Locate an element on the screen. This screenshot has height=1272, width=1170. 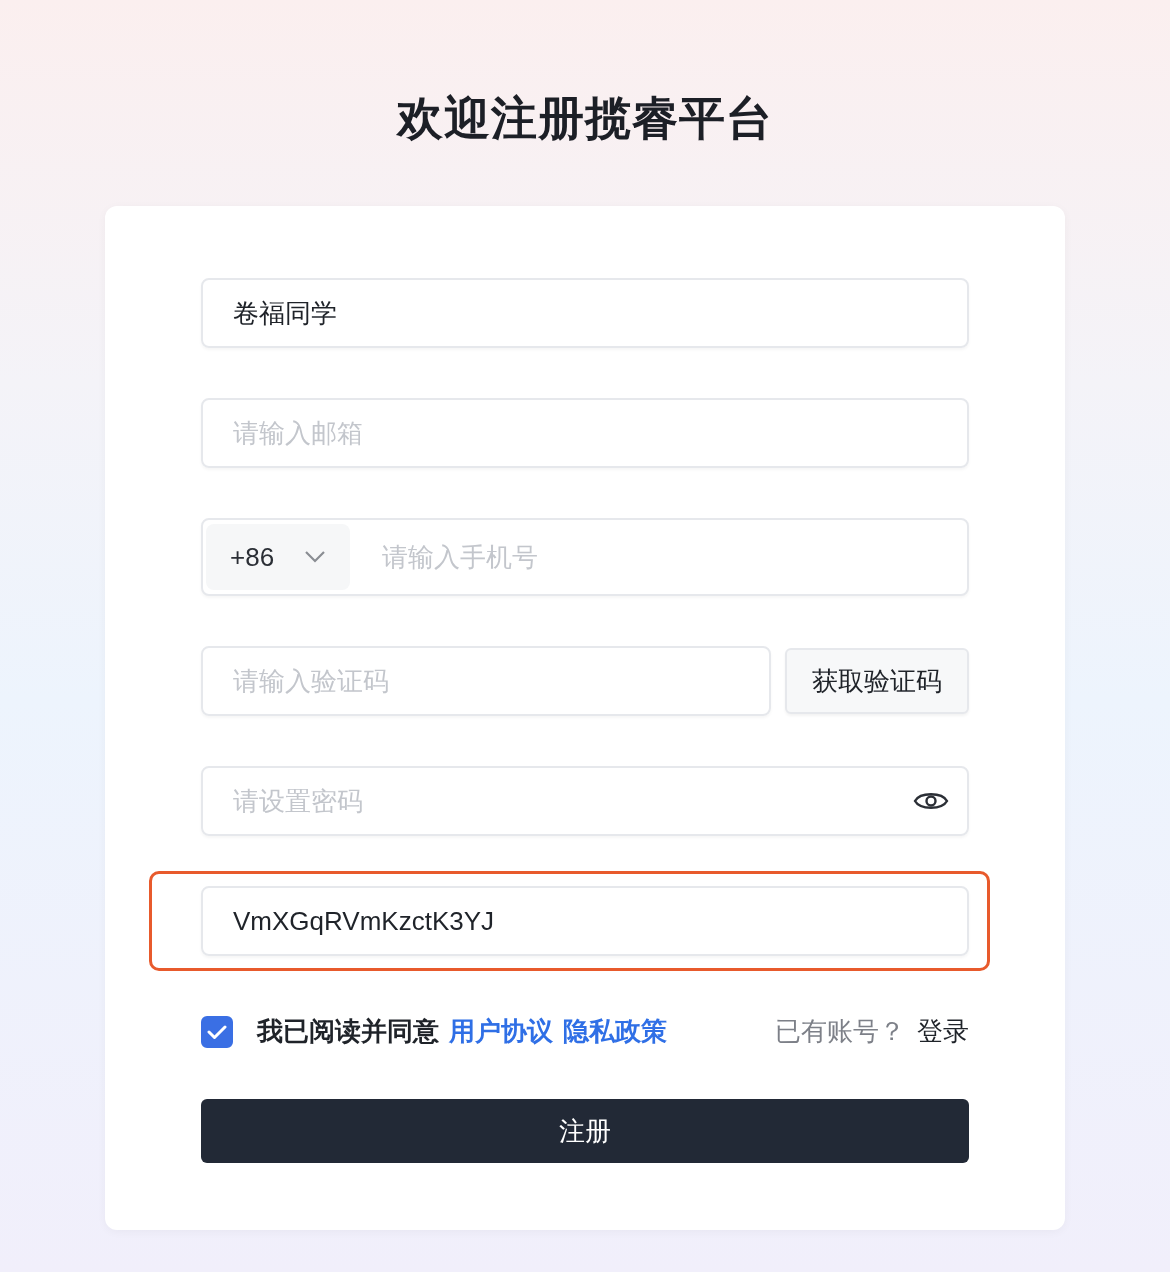
login-link: 登录 is located at coordinates (943, 1031).